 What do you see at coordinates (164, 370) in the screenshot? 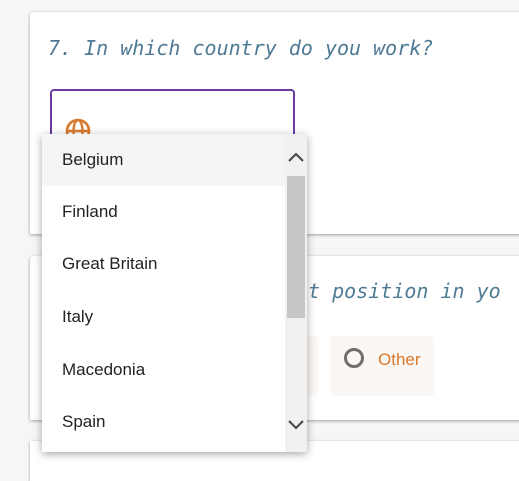
I see `dropdown-option: Macedonia` at bounding box center [164, 370].